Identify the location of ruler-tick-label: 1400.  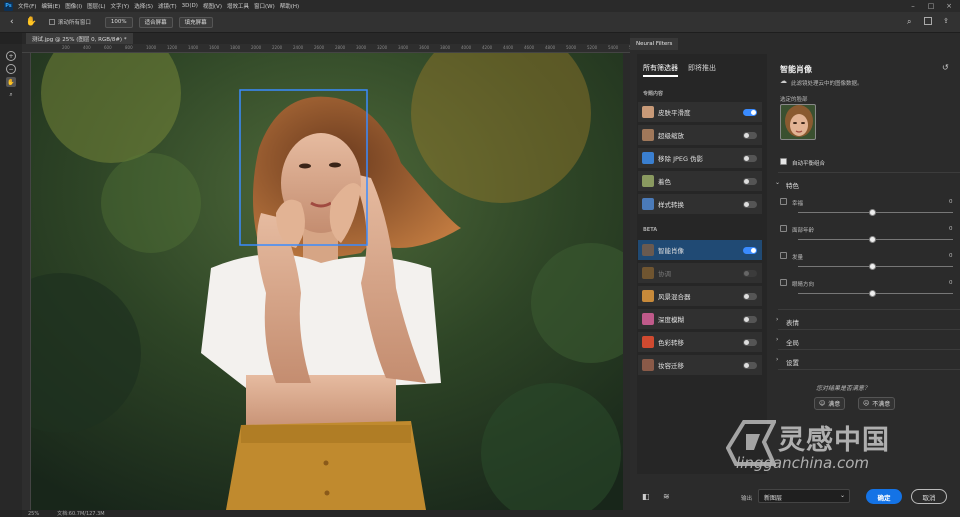
(193, 47).